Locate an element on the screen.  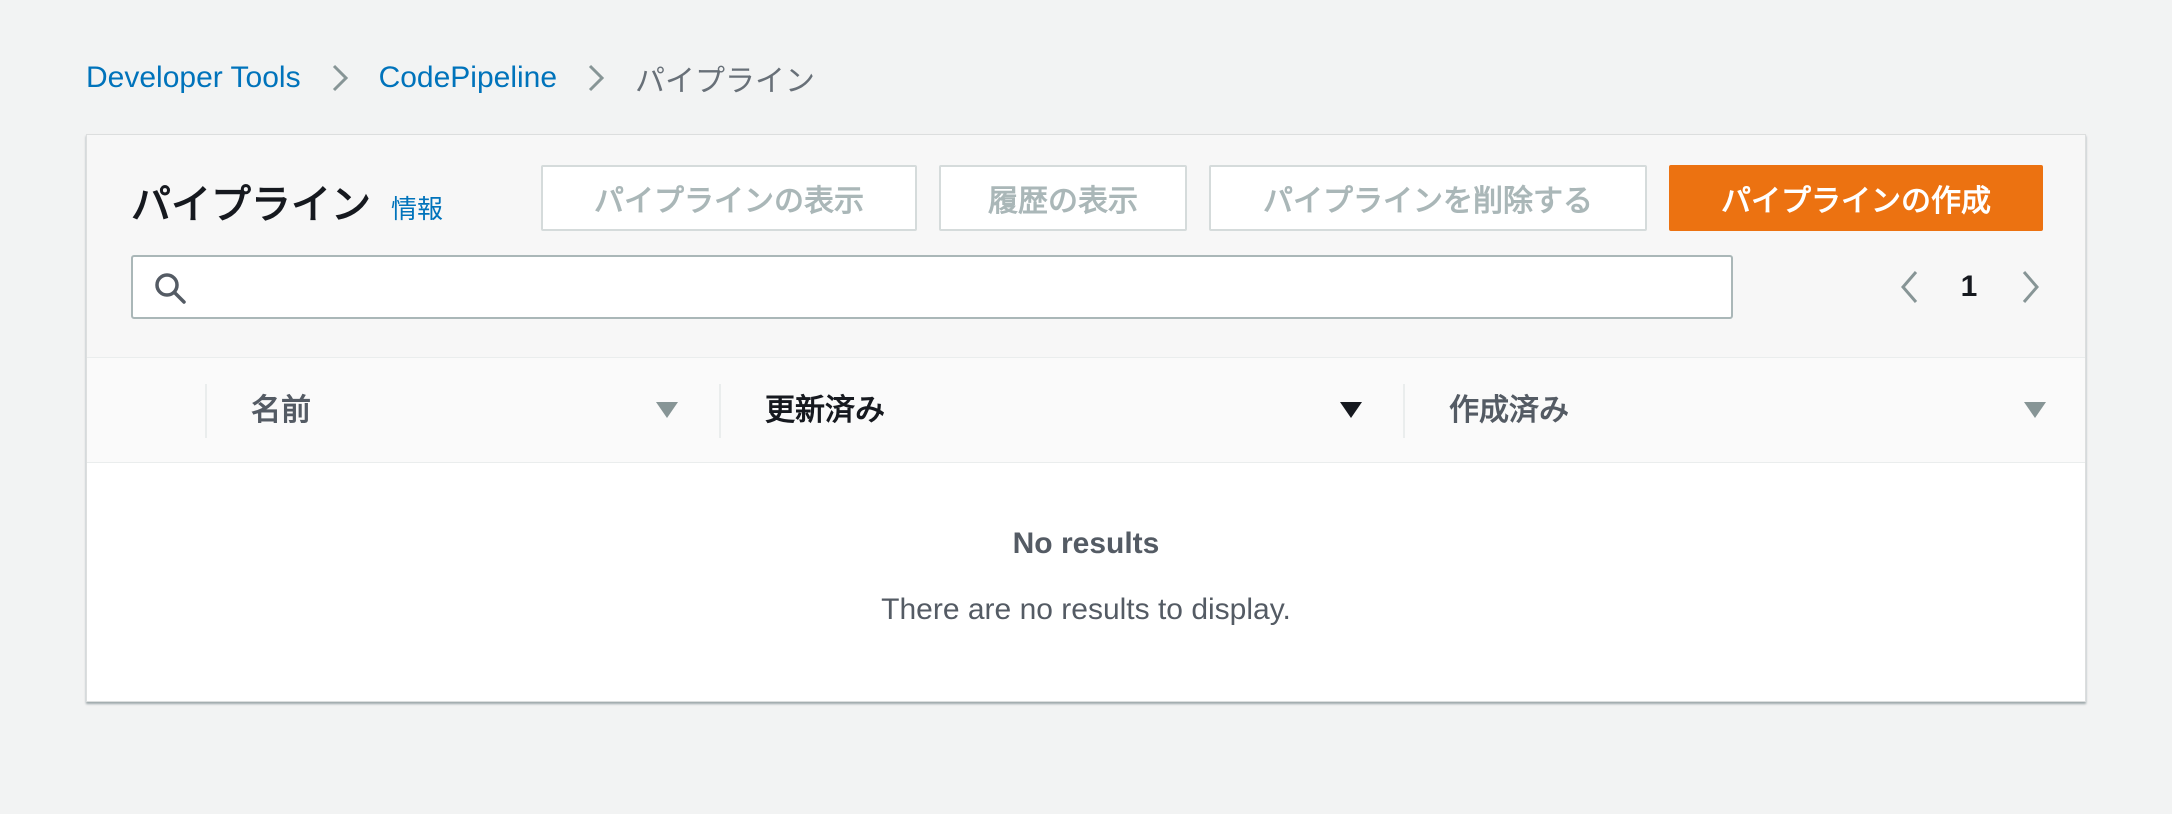
table-header: 名前 更新済み 作成済み is located at coordinates (1086, 410).